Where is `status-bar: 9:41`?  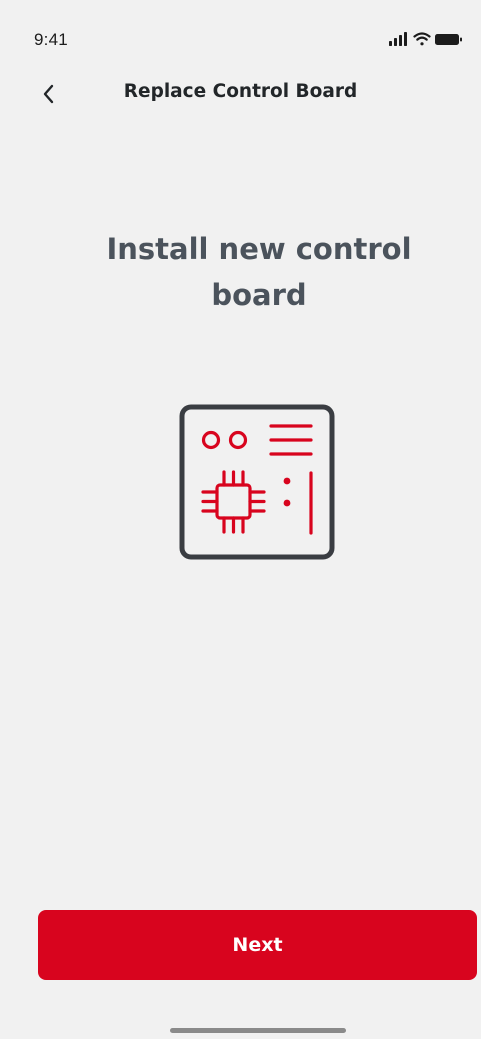
status-bar: 9:41 is located at coordinates (240, 33).